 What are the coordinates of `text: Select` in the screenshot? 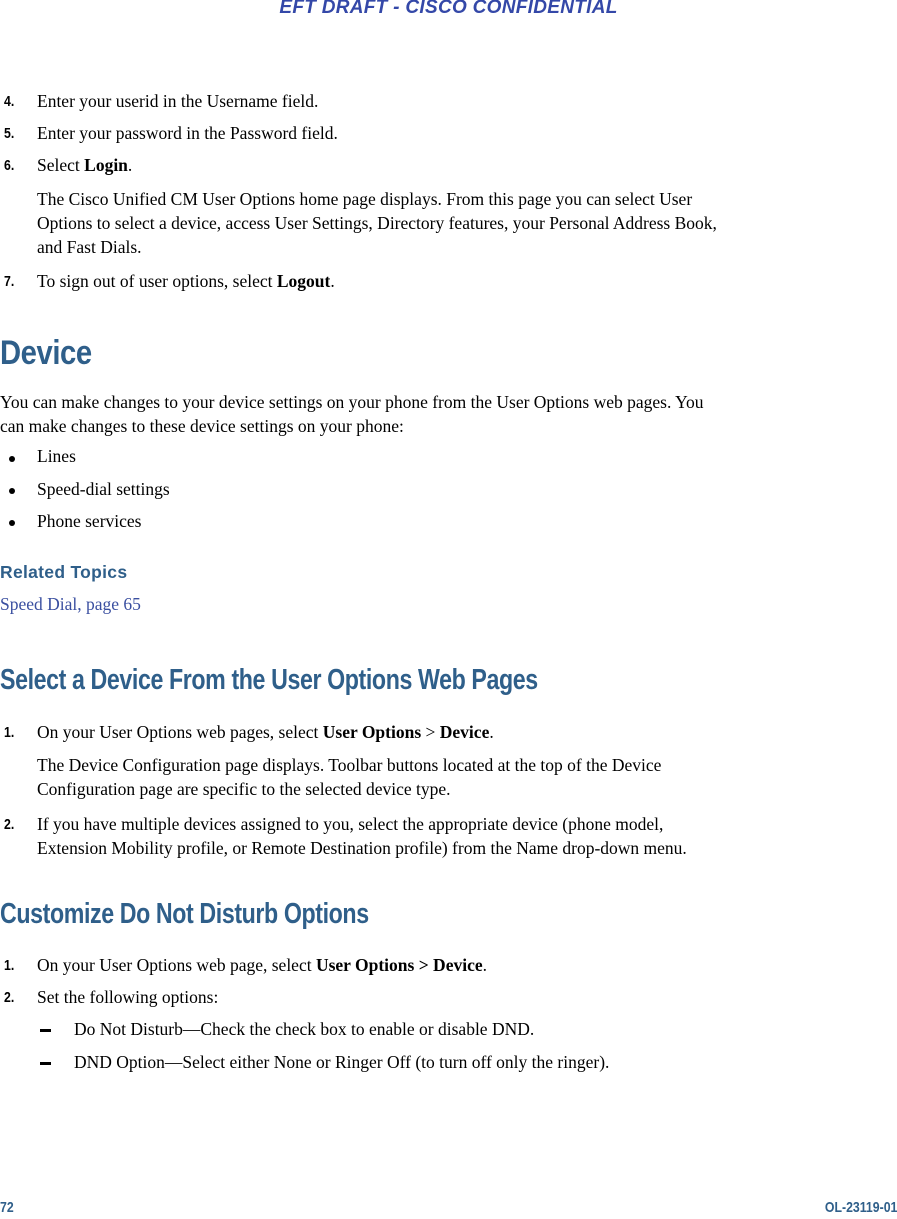 It's located at (61, 165).